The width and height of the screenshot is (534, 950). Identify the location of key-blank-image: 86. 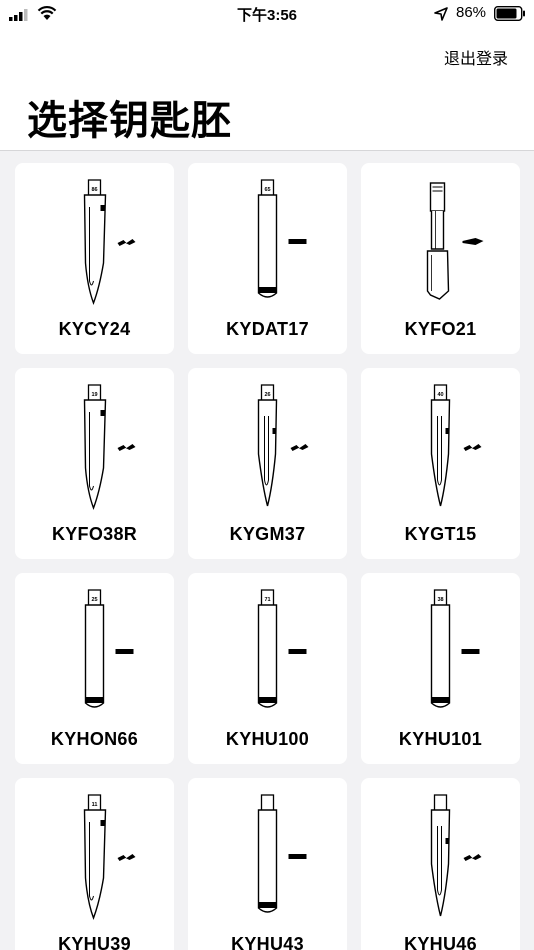
(109, 242).